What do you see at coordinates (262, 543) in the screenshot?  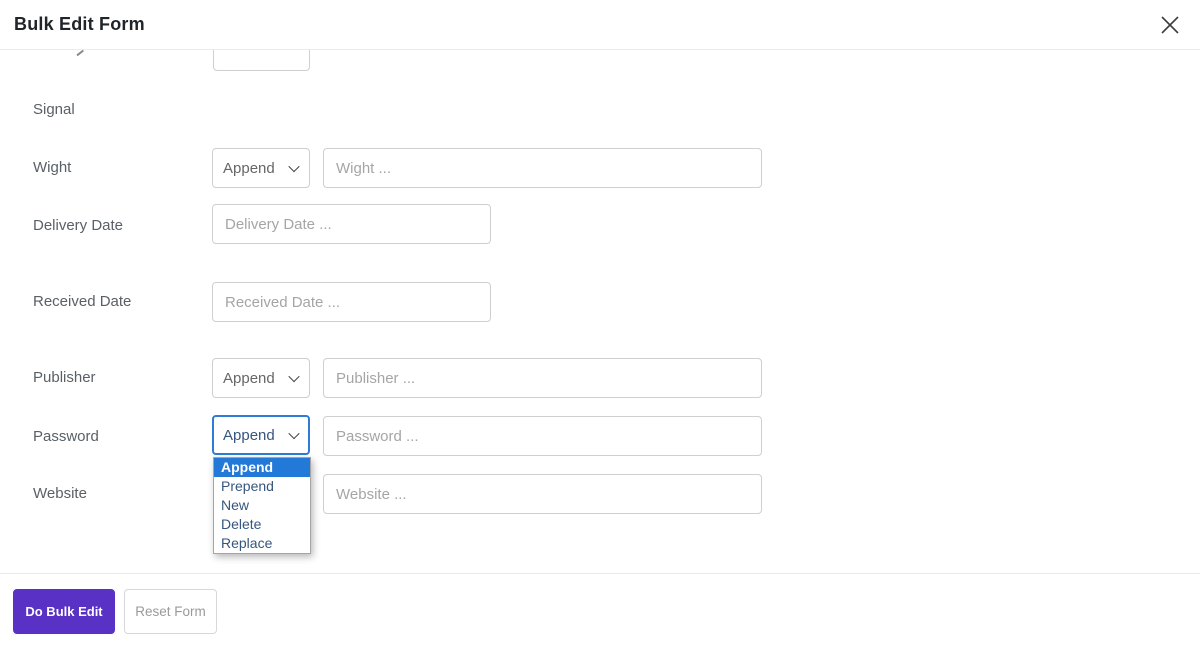 I see `dropdown-option-replace: Replace` at bounding box center [262, 543].